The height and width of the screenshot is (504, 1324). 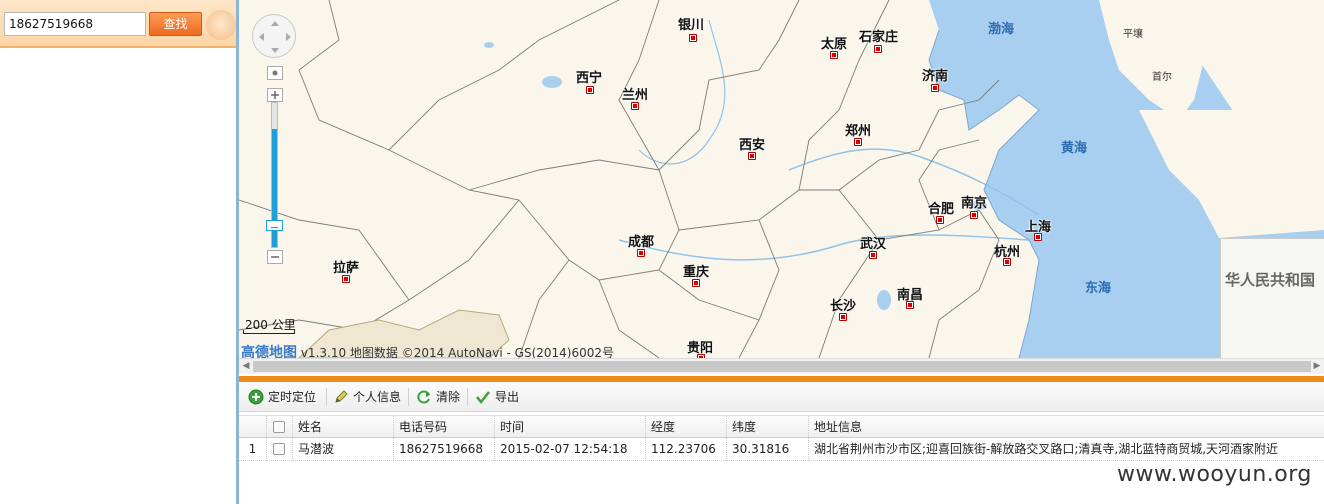 What do you see at coordinates (1162, 77) in the screenshot?
I see `city-label-seoul: 首尔` at bounding box center [1162, 77].